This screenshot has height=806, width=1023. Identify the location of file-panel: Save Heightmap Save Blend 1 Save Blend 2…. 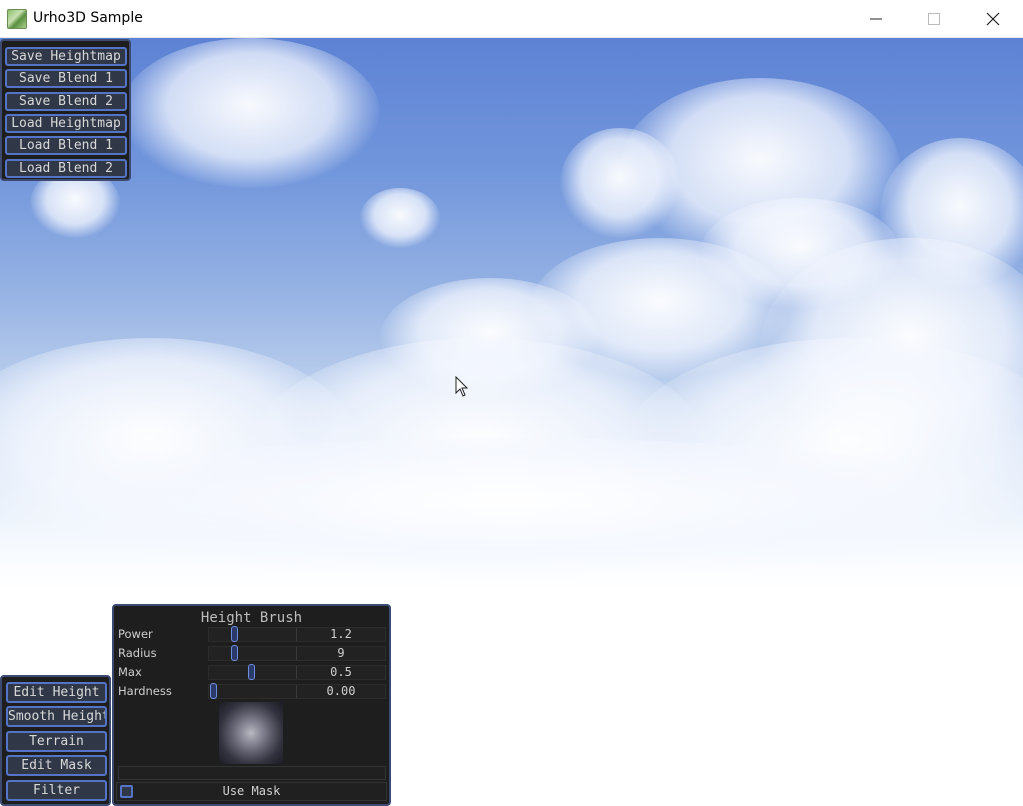
(65, 110).